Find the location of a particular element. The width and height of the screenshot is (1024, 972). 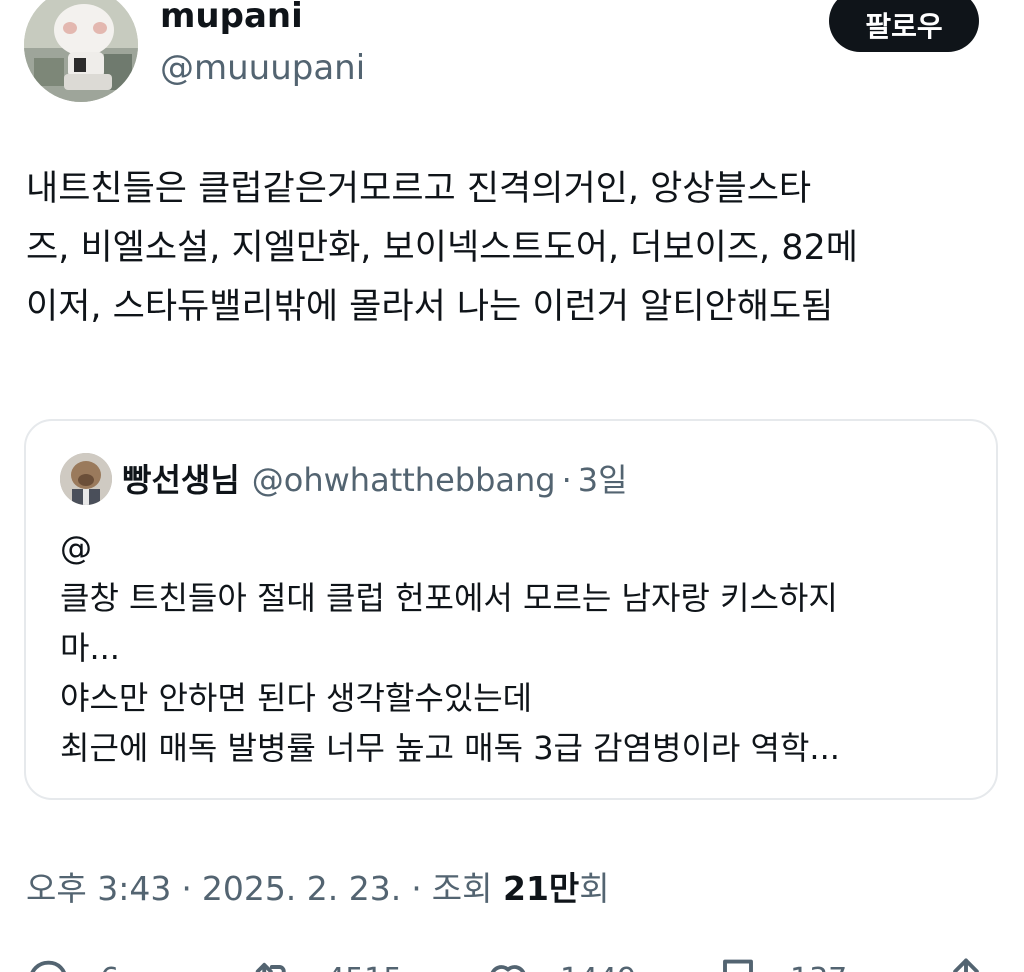

like-icon is located at coordinates (508, 968).